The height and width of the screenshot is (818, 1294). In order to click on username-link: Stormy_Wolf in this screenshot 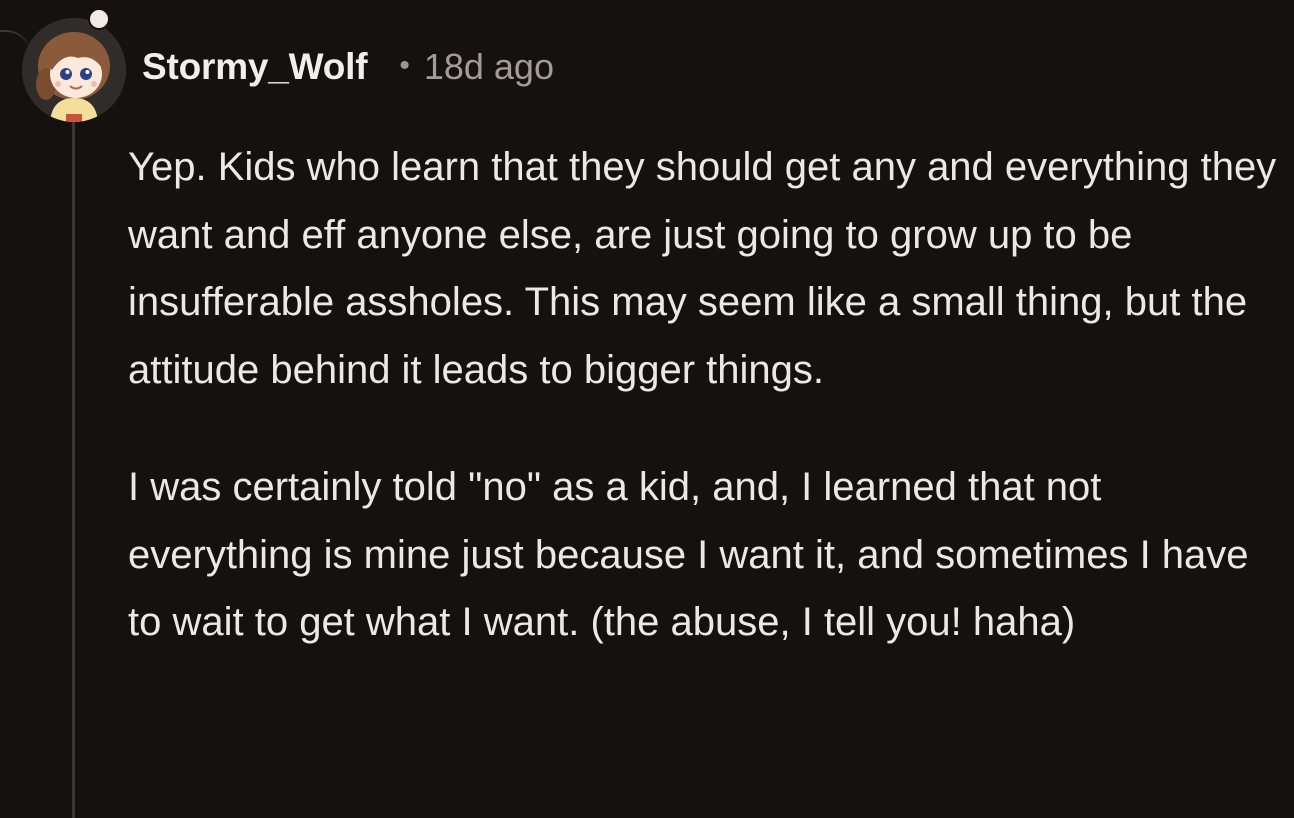, I will do `click(255, 67)`.